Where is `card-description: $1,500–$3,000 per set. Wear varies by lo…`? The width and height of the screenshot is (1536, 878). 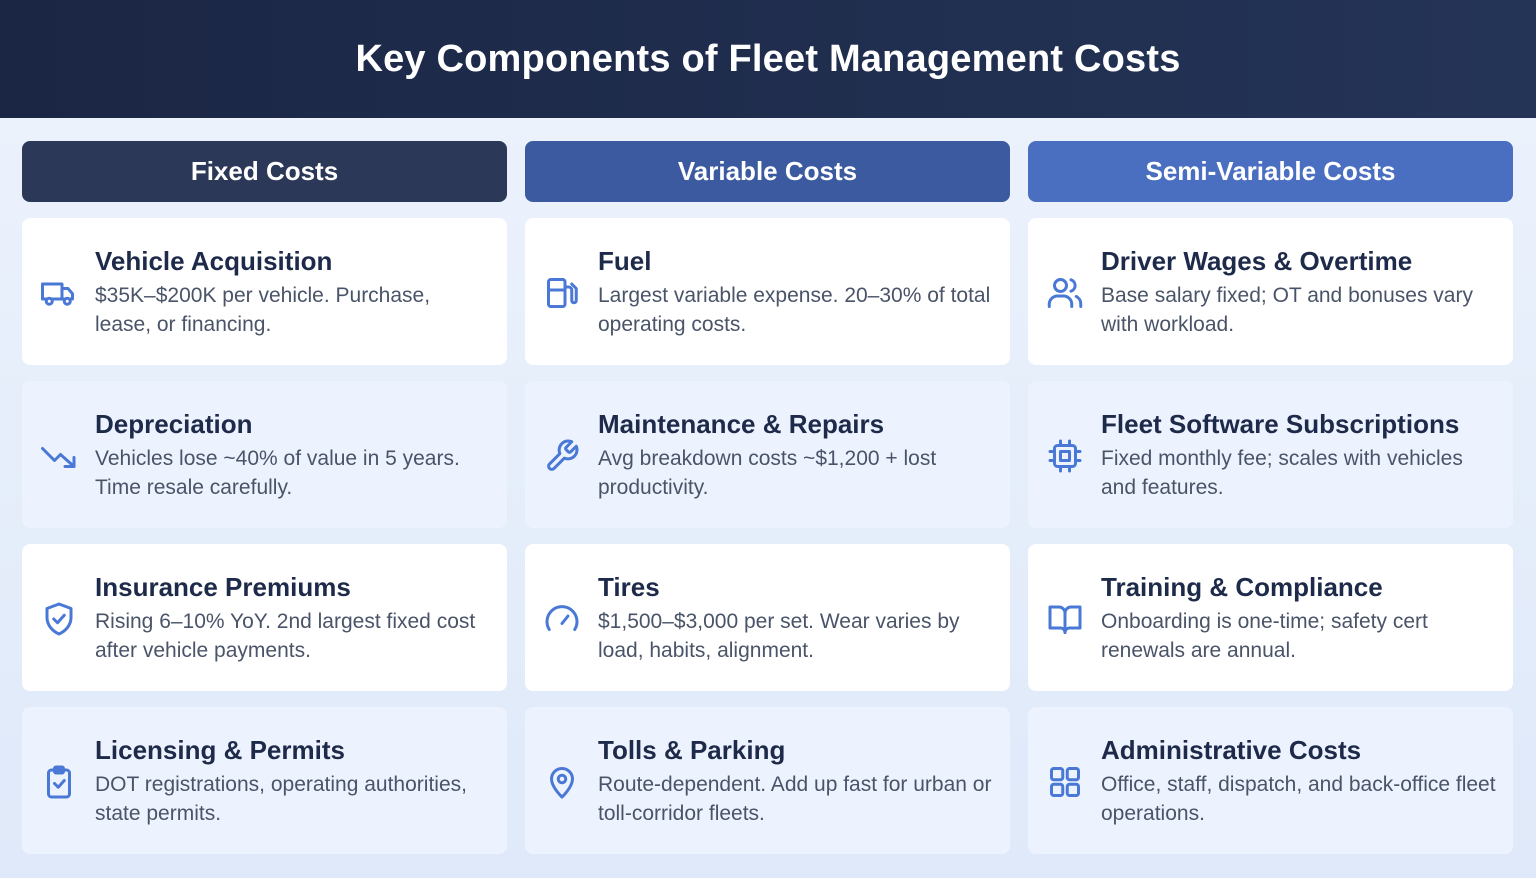 card-description: $1,500–$3,000 per set. Wear varies by lo… is located at coordinates (779, 636).